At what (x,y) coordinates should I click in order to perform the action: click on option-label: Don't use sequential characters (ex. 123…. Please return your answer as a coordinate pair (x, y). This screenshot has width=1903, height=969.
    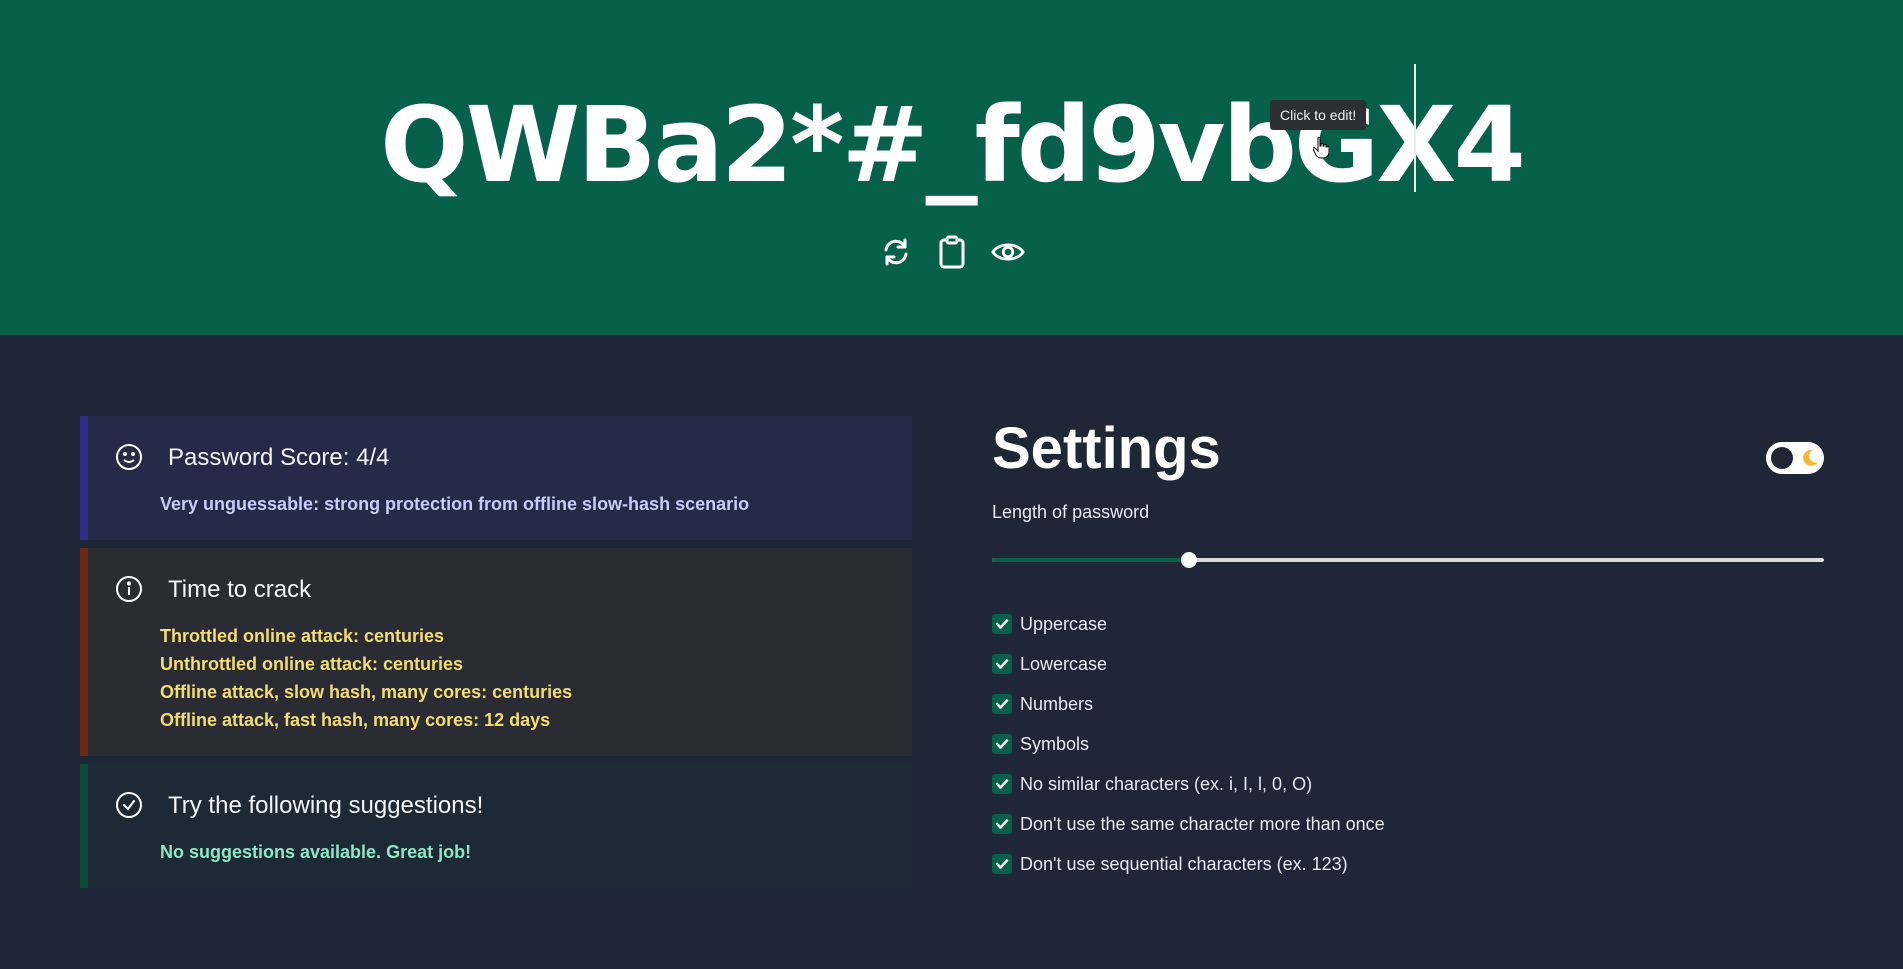
    Looking at the image, I should click on (1184, 863).